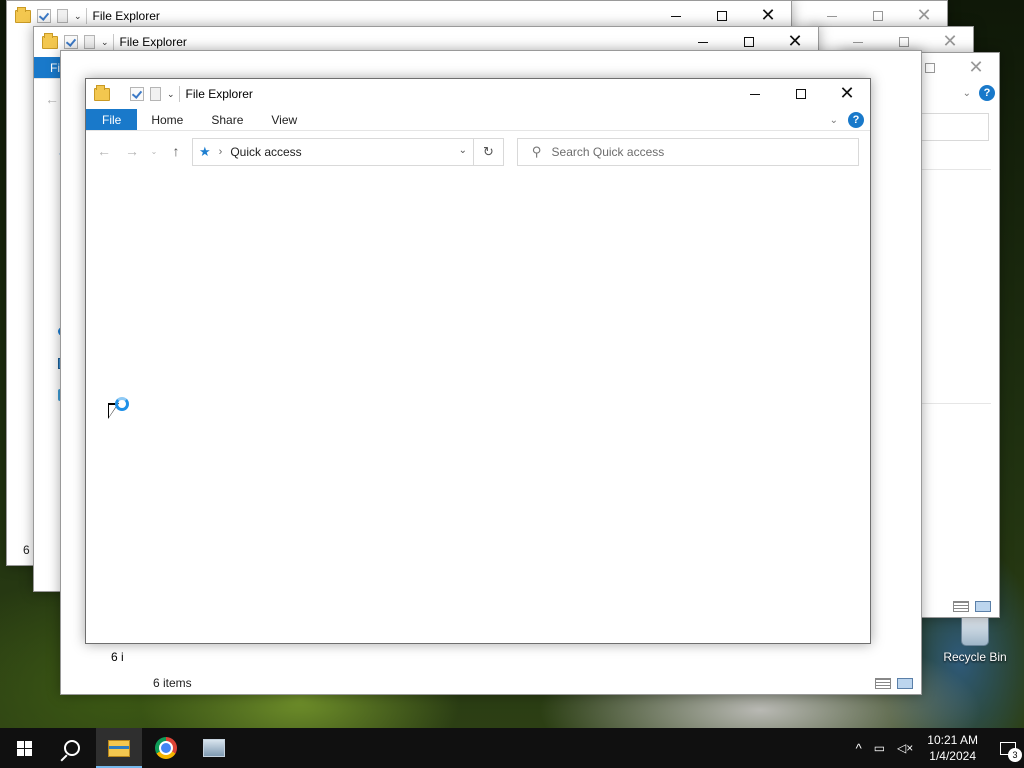  Describe the element at coordinates (859, 748) in the screenshot. I see `show-hidden-icons-button: ^` at that location.